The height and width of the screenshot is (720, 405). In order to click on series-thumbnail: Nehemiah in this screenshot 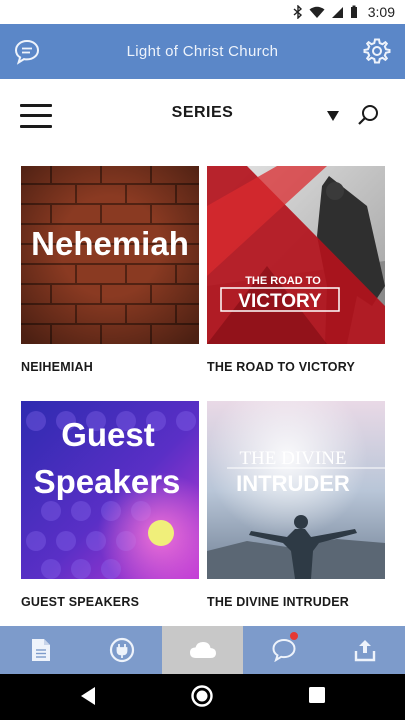, I will do `click(110, 255)`.